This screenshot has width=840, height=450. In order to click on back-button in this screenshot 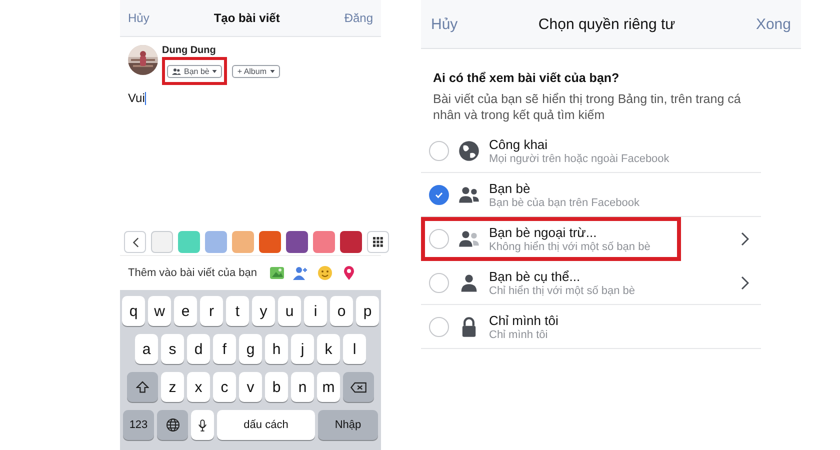, I will do `click(135, 242)`.